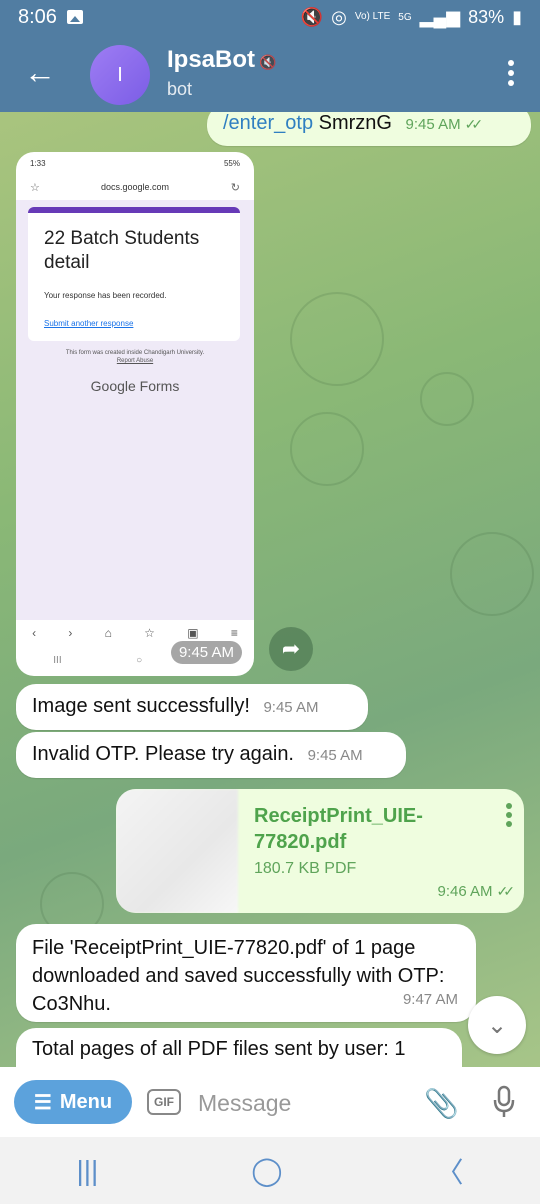 The width and height of the screenshot is (540, 1204). What do you see at coordinates (504, 1102) in the screenshot?
I see `microphone-icon` at bounding box center [504, 1102].